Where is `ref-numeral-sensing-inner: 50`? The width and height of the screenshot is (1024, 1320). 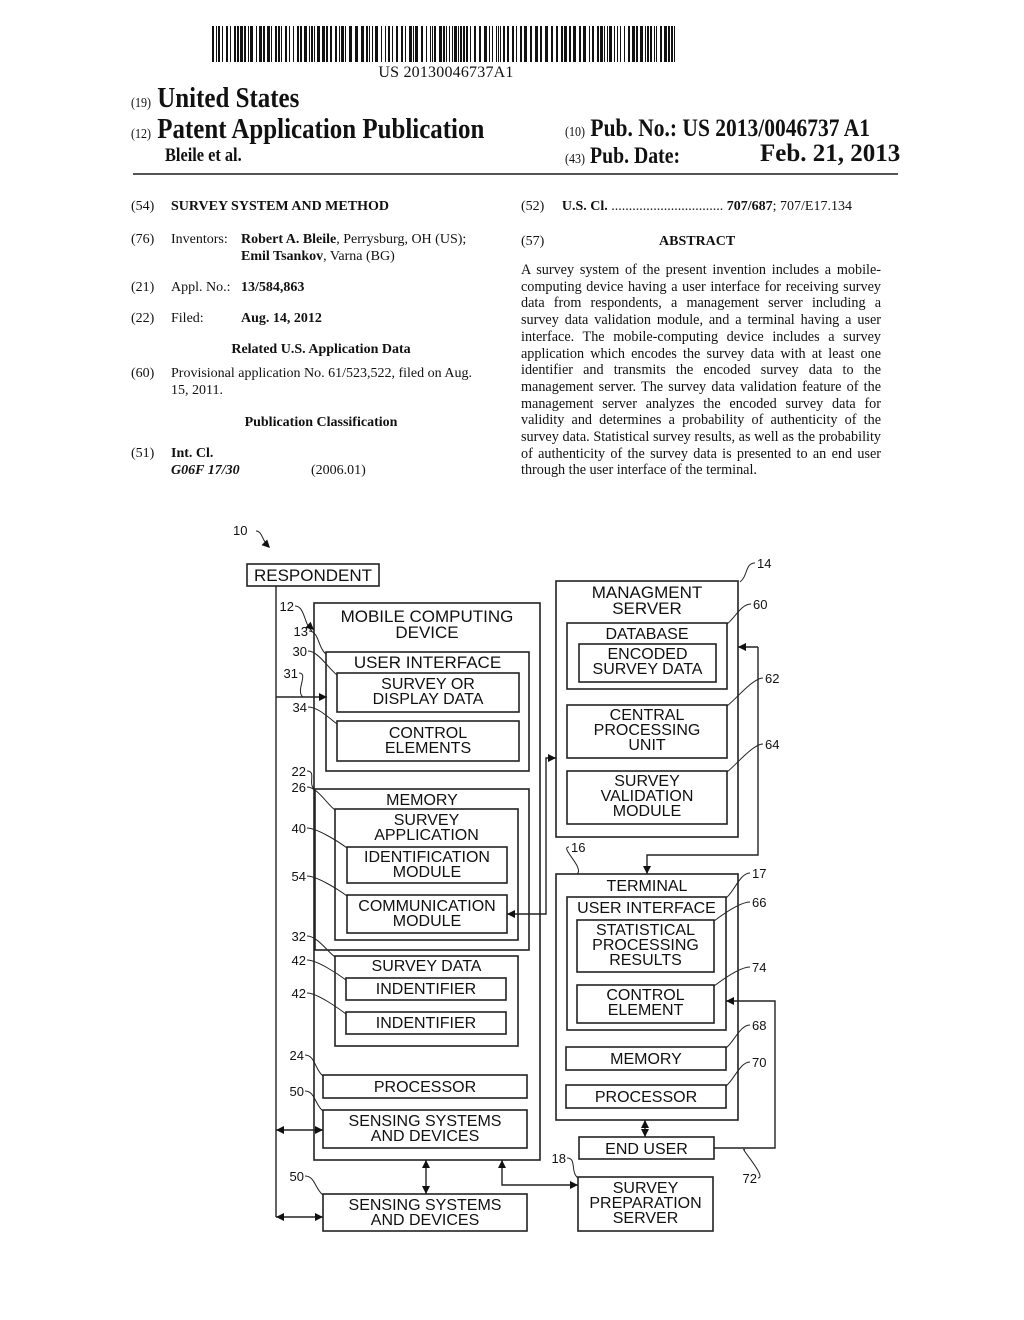
ref-numeral-sensing-inner: 50 is located at coordinates (297, 1091).